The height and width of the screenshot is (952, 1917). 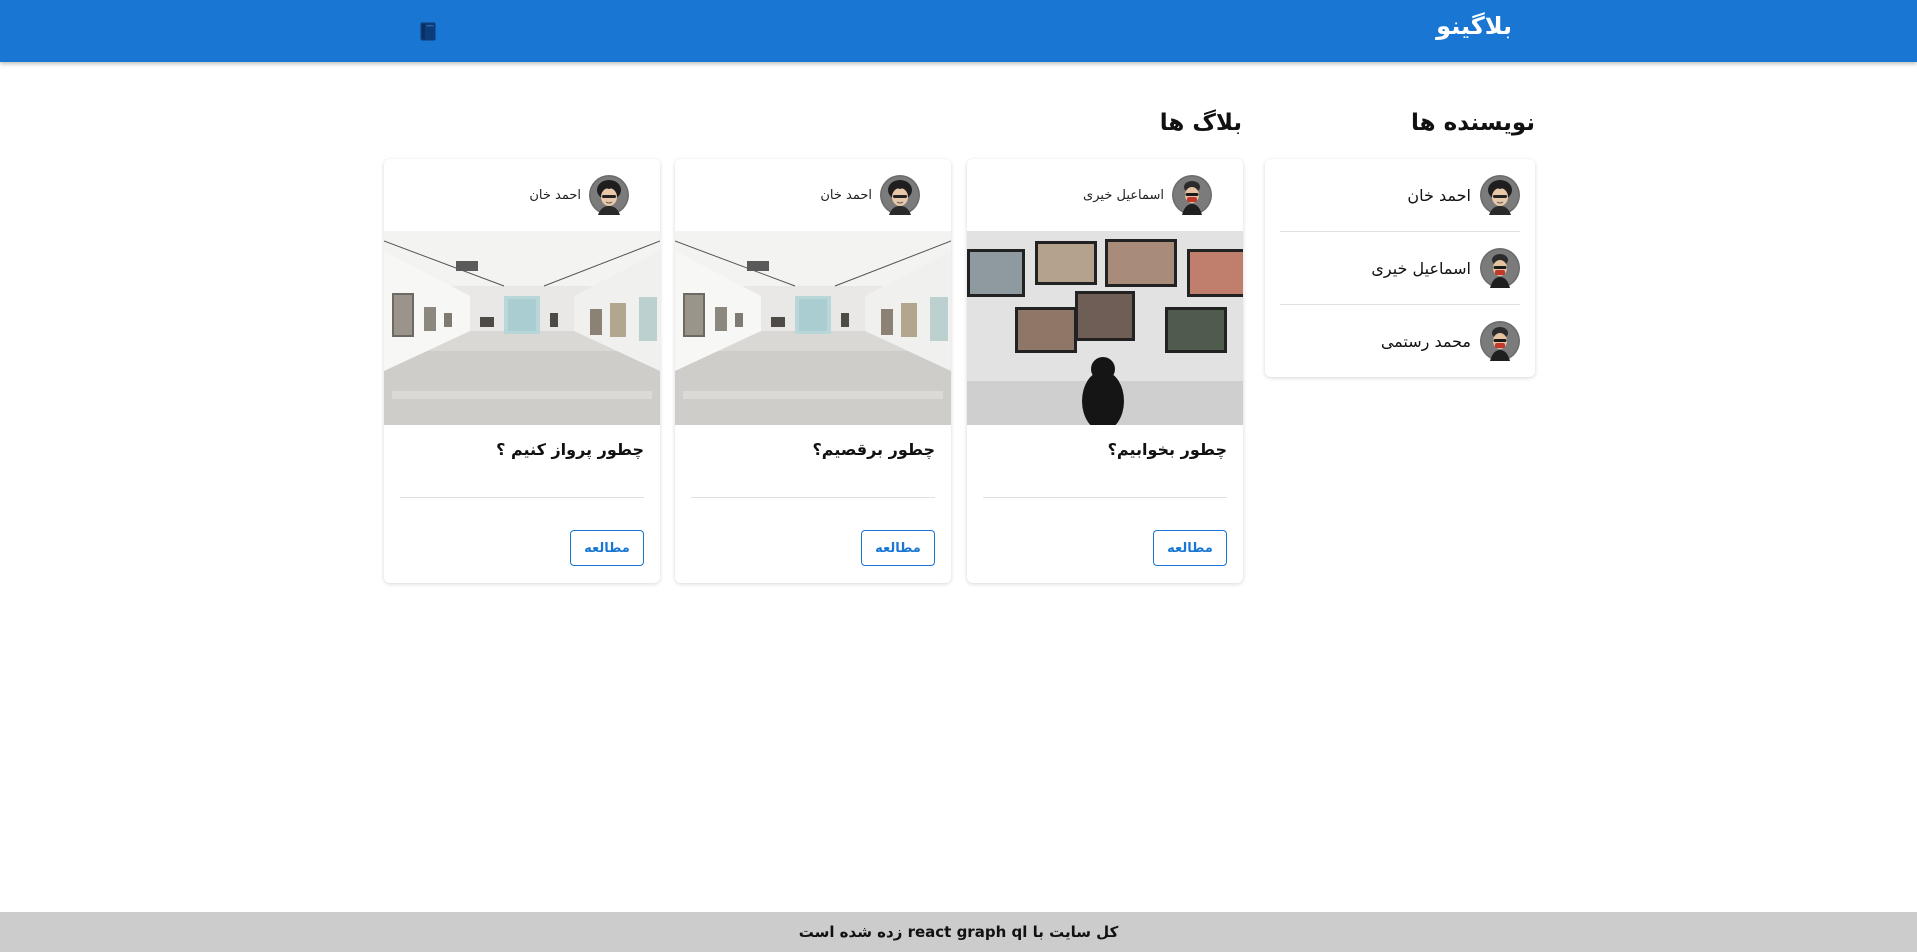 I want to click on app-bar: بلاگینو, so click(x=958, y=31).